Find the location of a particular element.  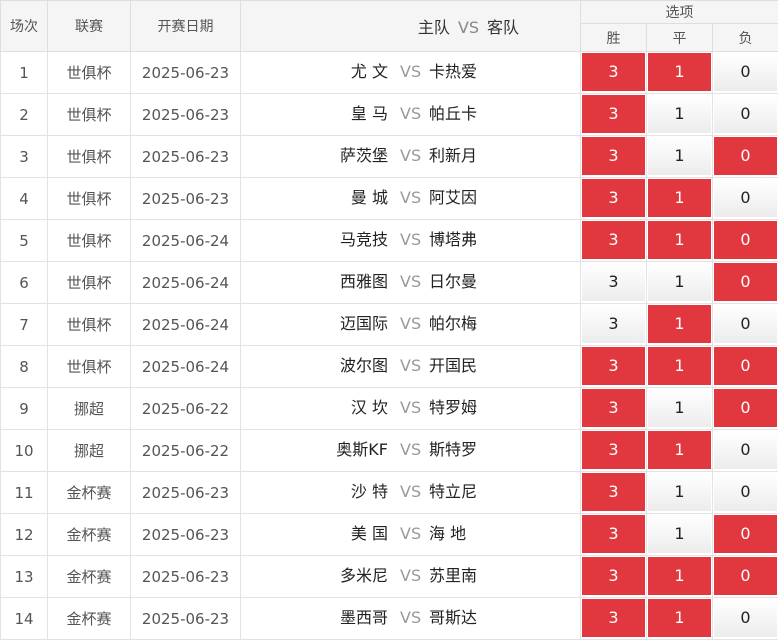

away-team: 博塔弗 is located at coordinates (453, 240).